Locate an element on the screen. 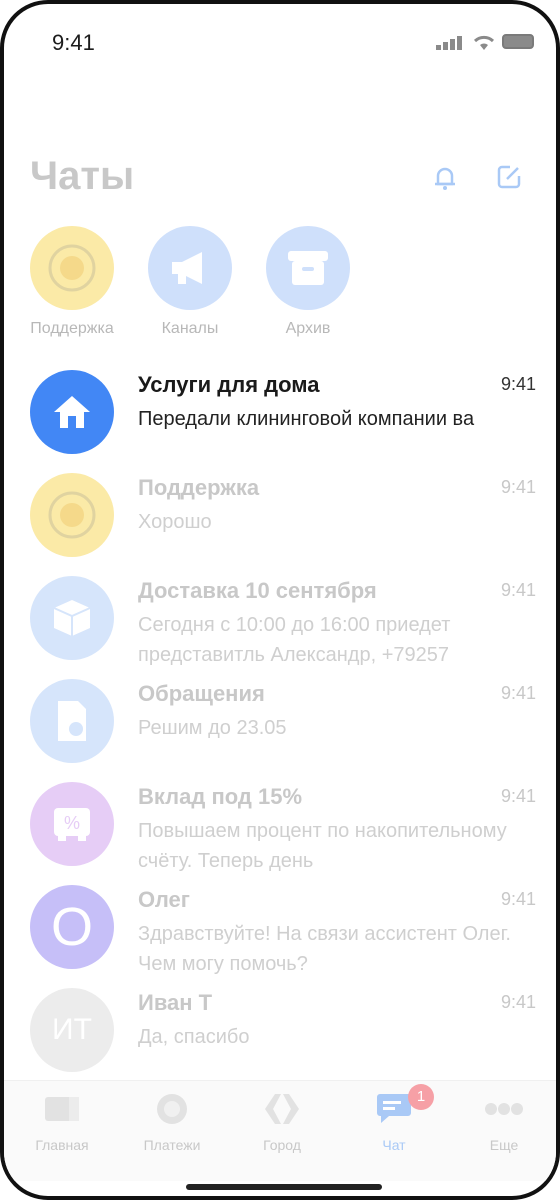 The image size is (560, 1200). chat-message: Передали клининговой компании ва is located at coordinates (306, 419).